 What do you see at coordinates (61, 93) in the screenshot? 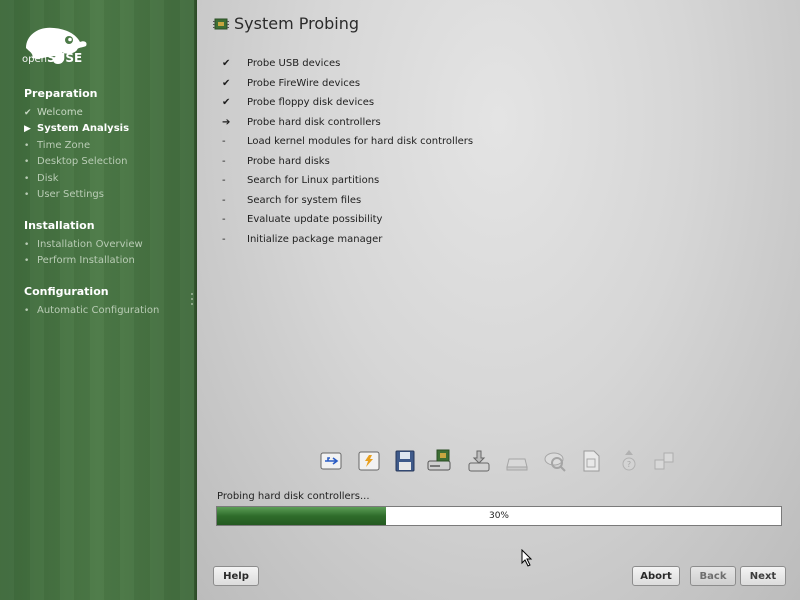
I see `section-title-preparation: Preparation` at bounding box center [61, 93].